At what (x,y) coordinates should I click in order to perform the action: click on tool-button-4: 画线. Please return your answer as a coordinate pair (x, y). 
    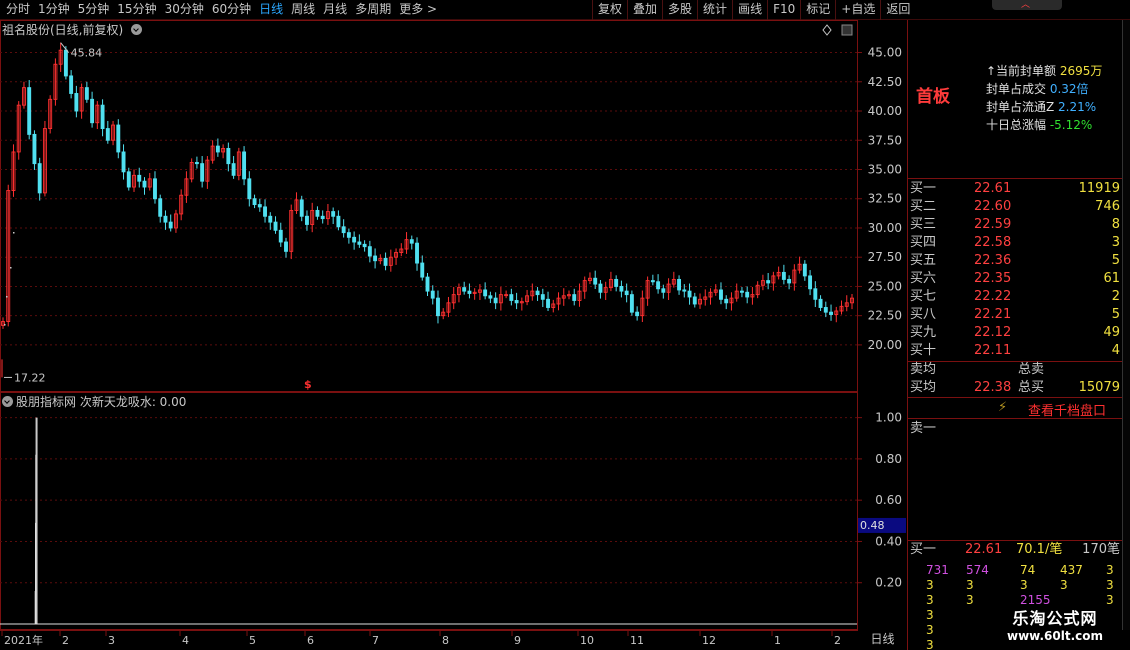
    Looking at the image, I should click on (749, 10).